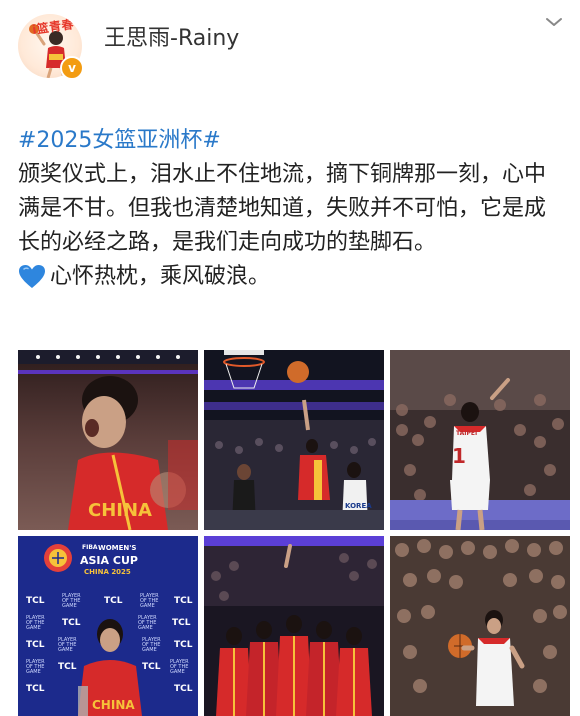 This screenshot has width=580, height=716. What do you see at coordinates (117, 548) in the screenshot?
I see `photo-4-logo-women: WOMEN'S` at bounding box center [117, 548].